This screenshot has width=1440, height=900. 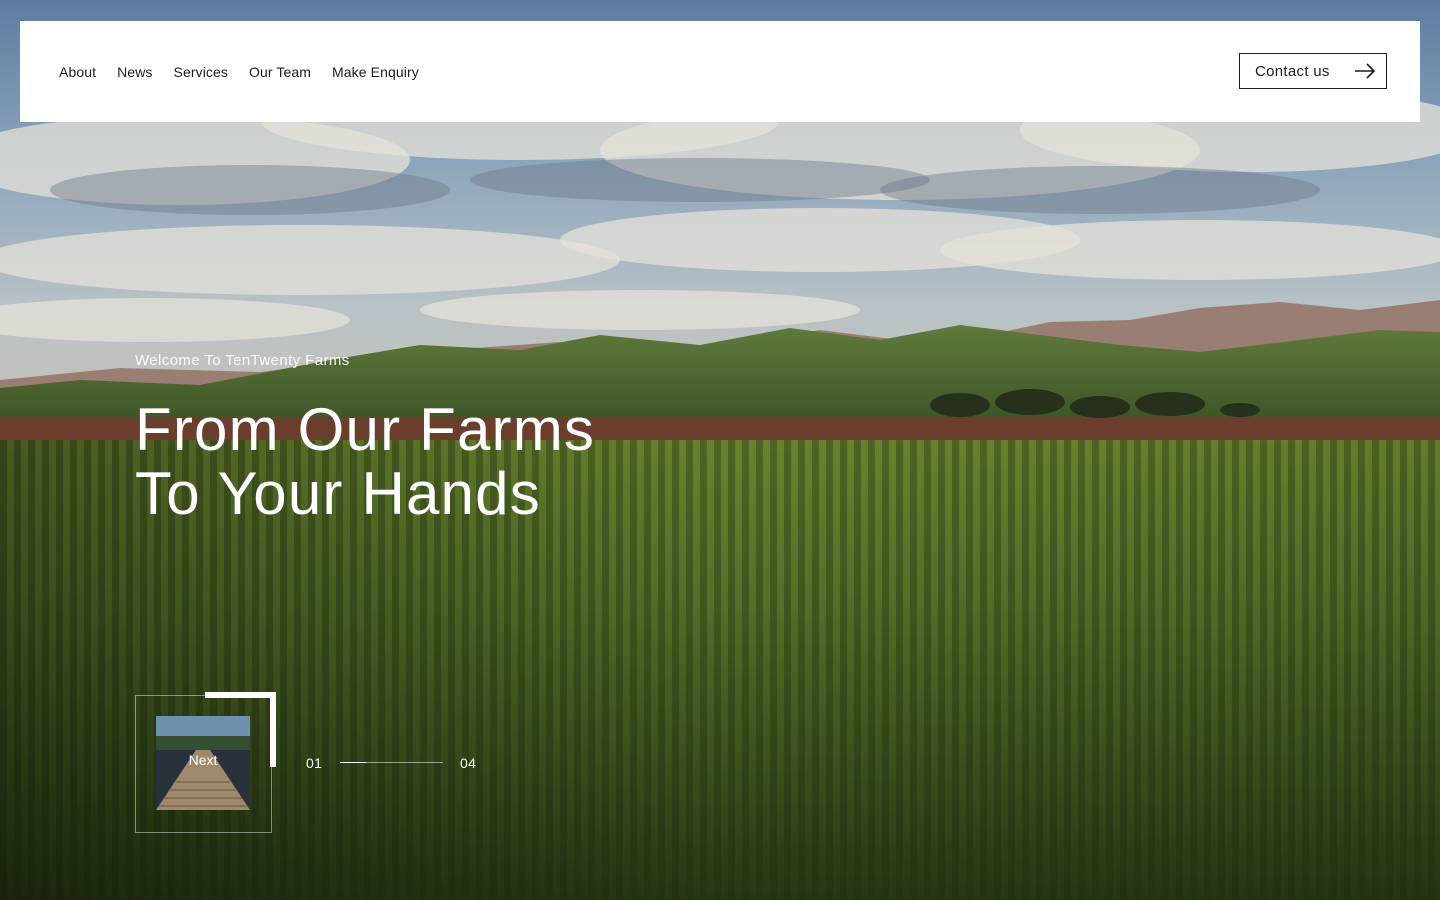 I want to click on slide-progress-track, so click(x=391, y=762).